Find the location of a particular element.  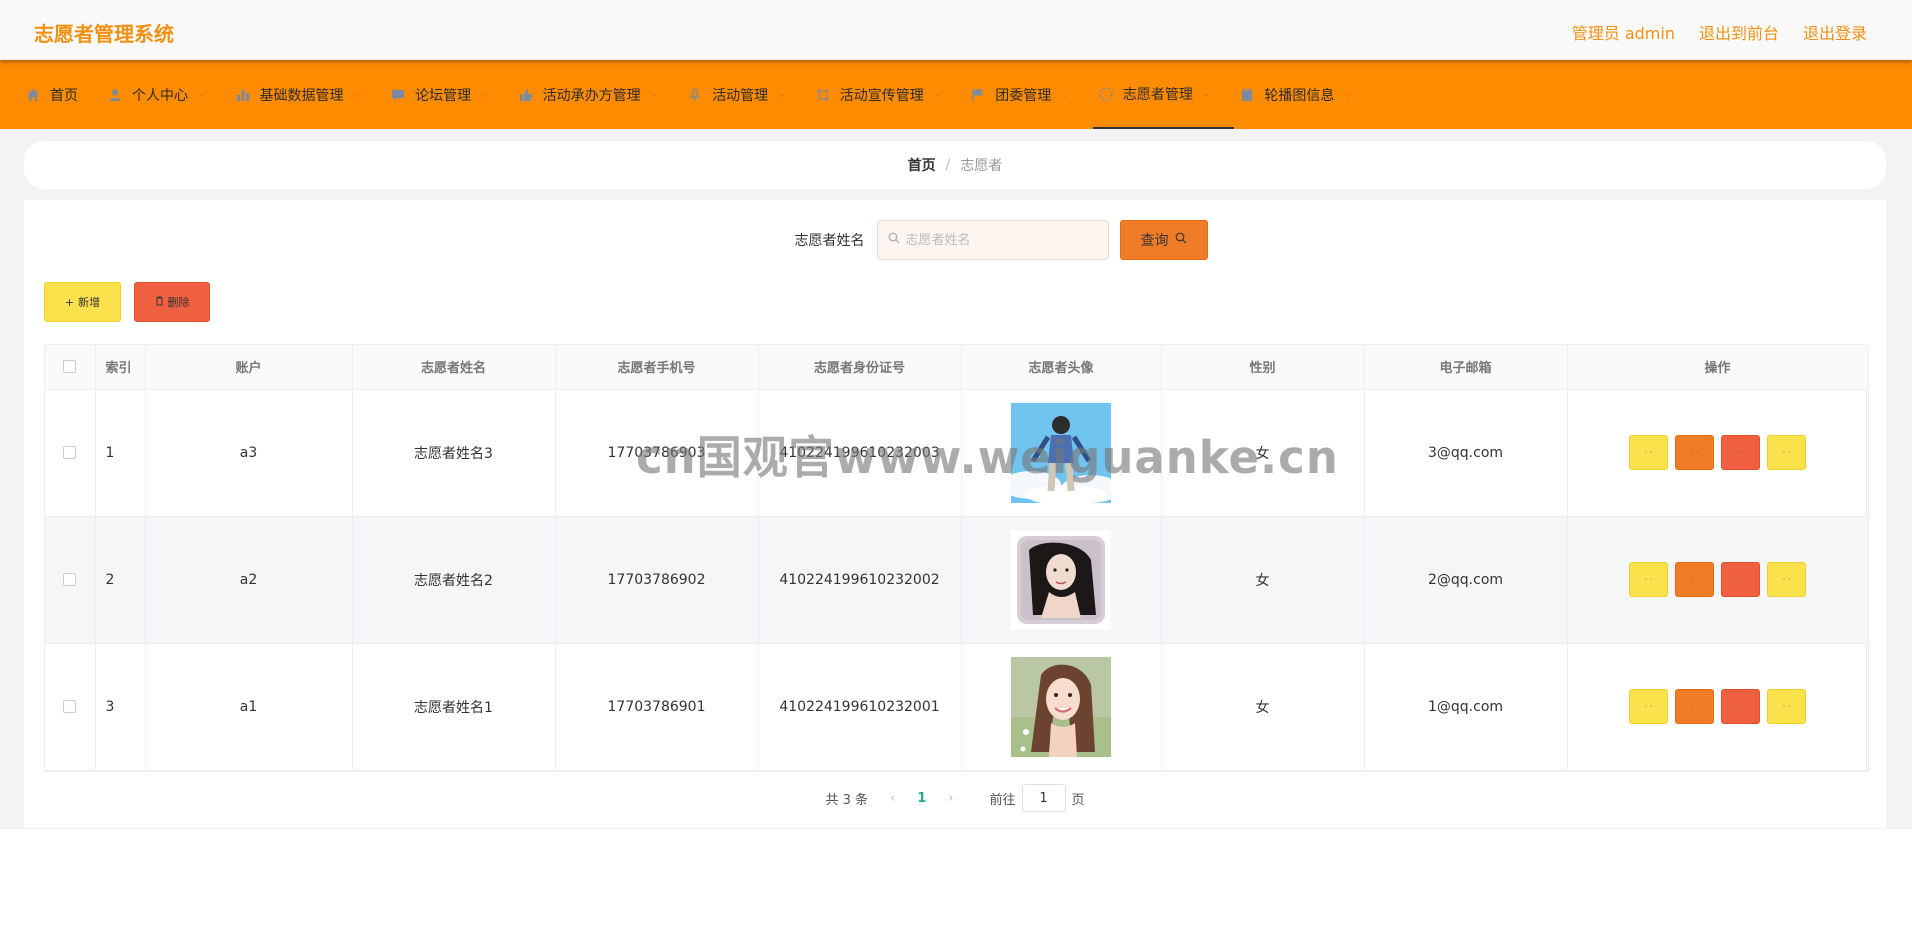

avatar-girl-field is located at coordinates (1061, 706).